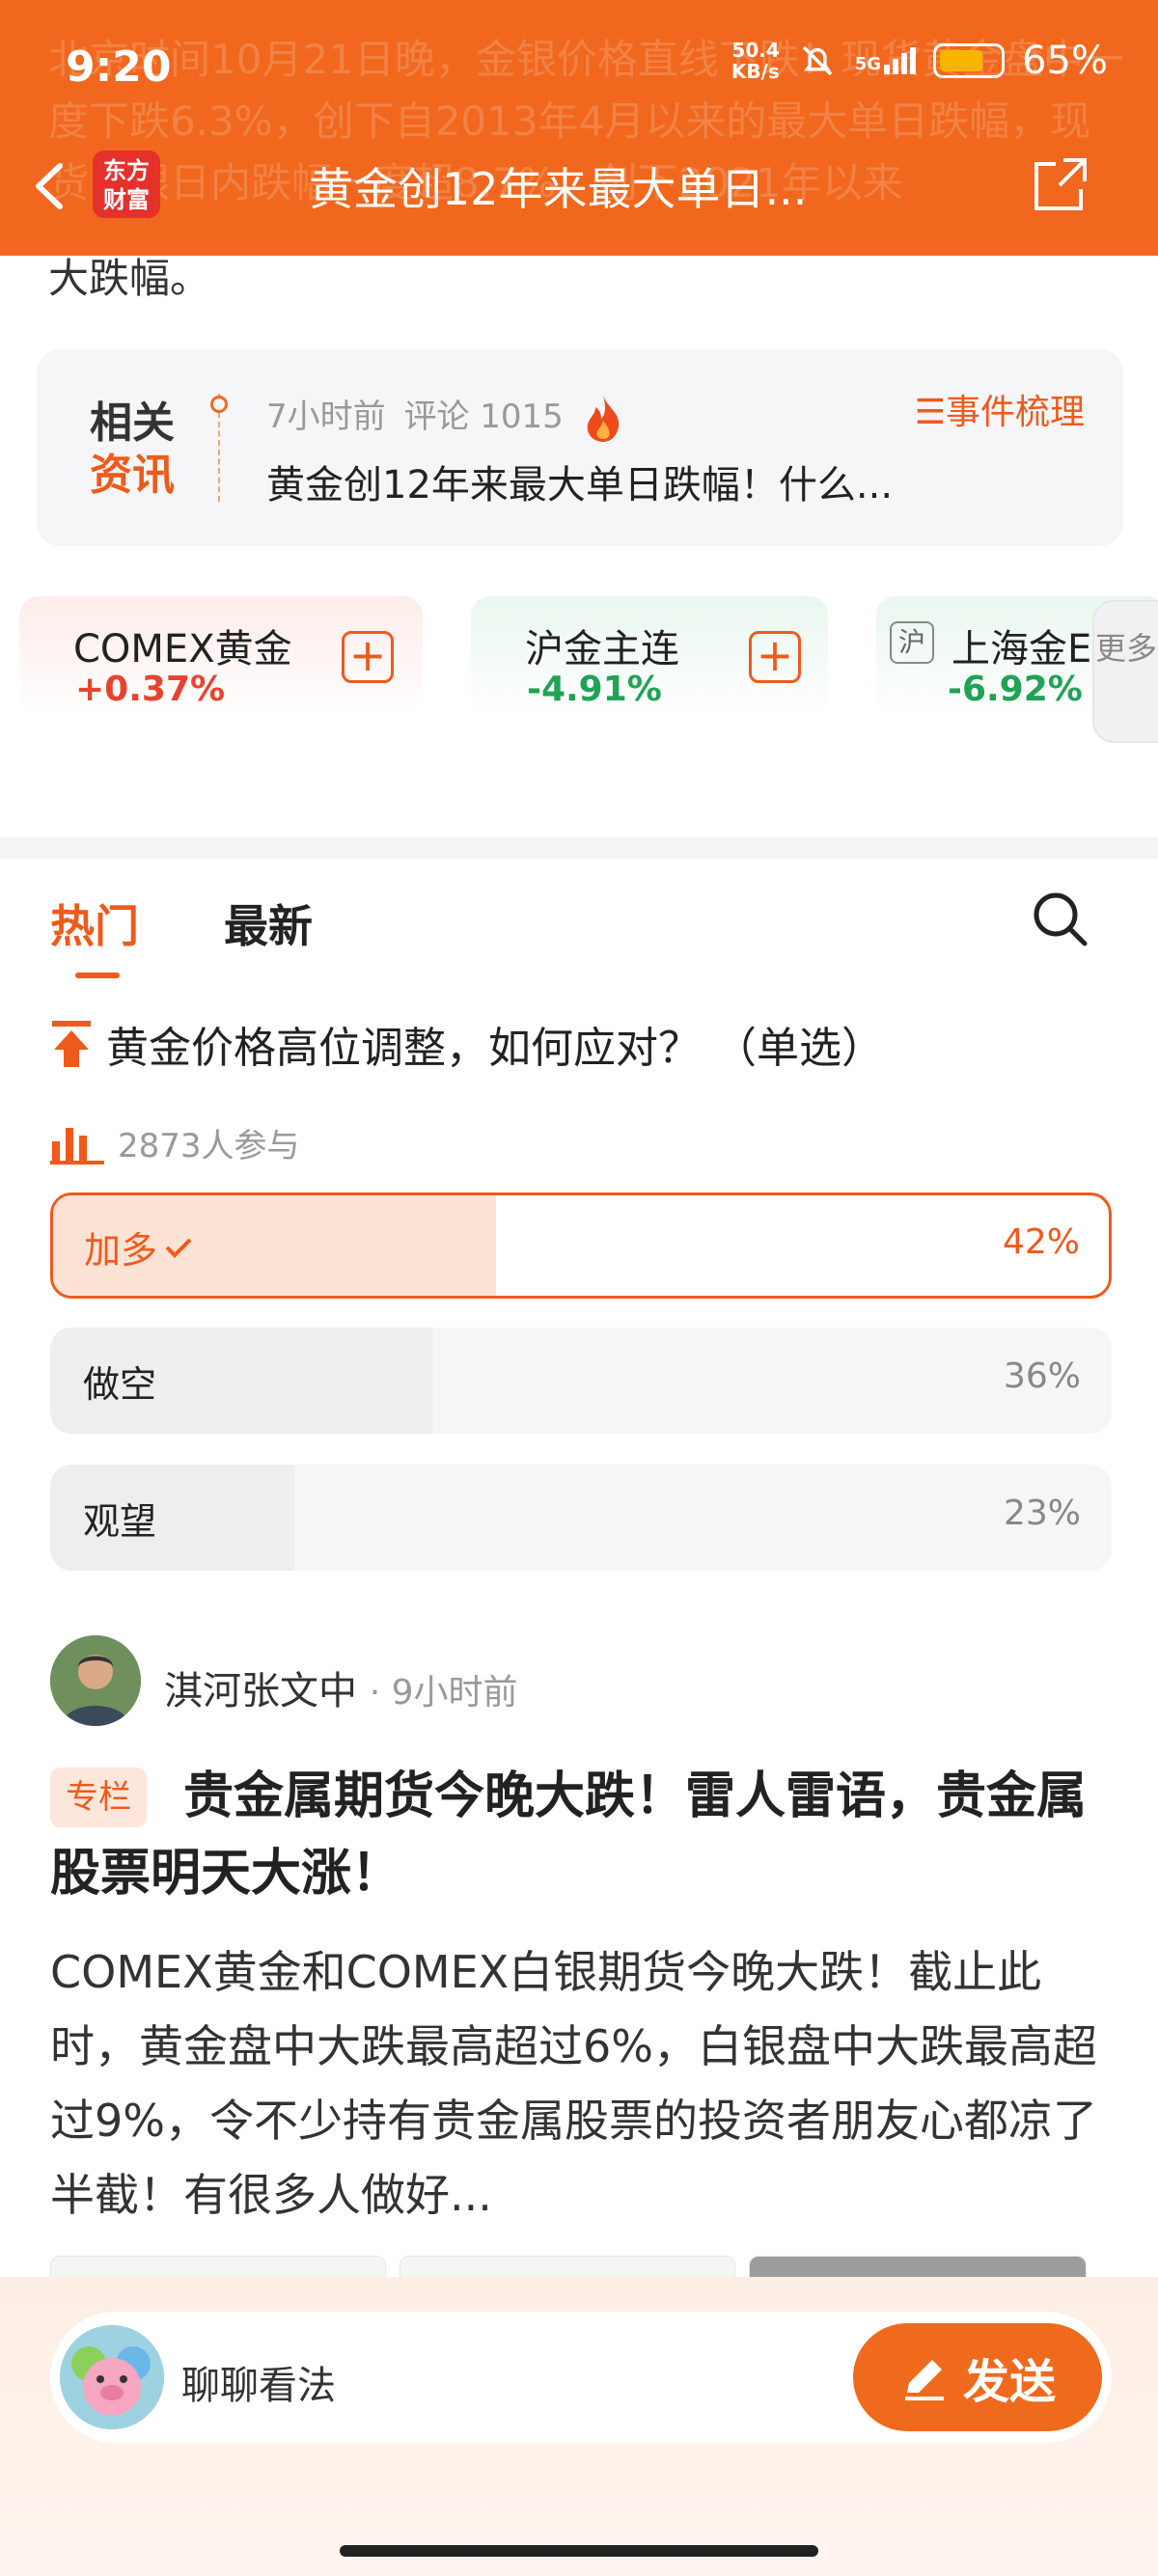 This screenshot has width=1158, height=2576. I want to click on author-avatar, so click(95, 1681).